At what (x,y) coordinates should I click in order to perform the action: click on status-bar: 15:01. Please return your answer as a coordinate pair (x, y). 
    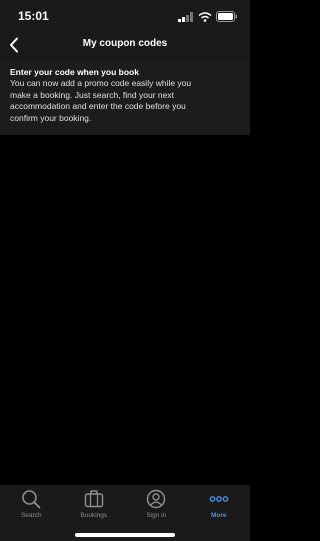
    Looking at the image, I should click on (125, 15).